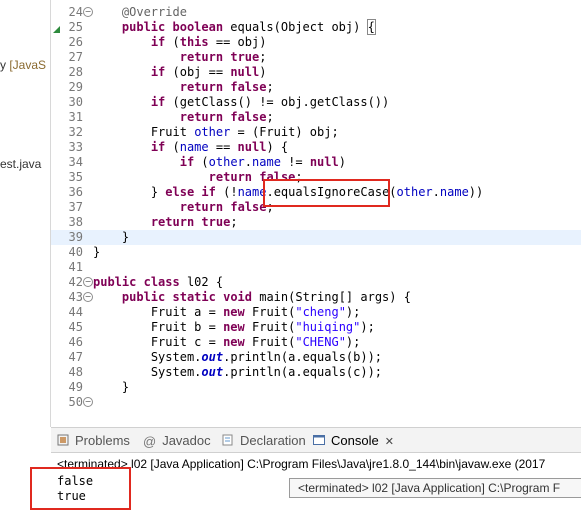  I want to click on code-text: System.out.println(a.equals(b));, so click(266, 357).